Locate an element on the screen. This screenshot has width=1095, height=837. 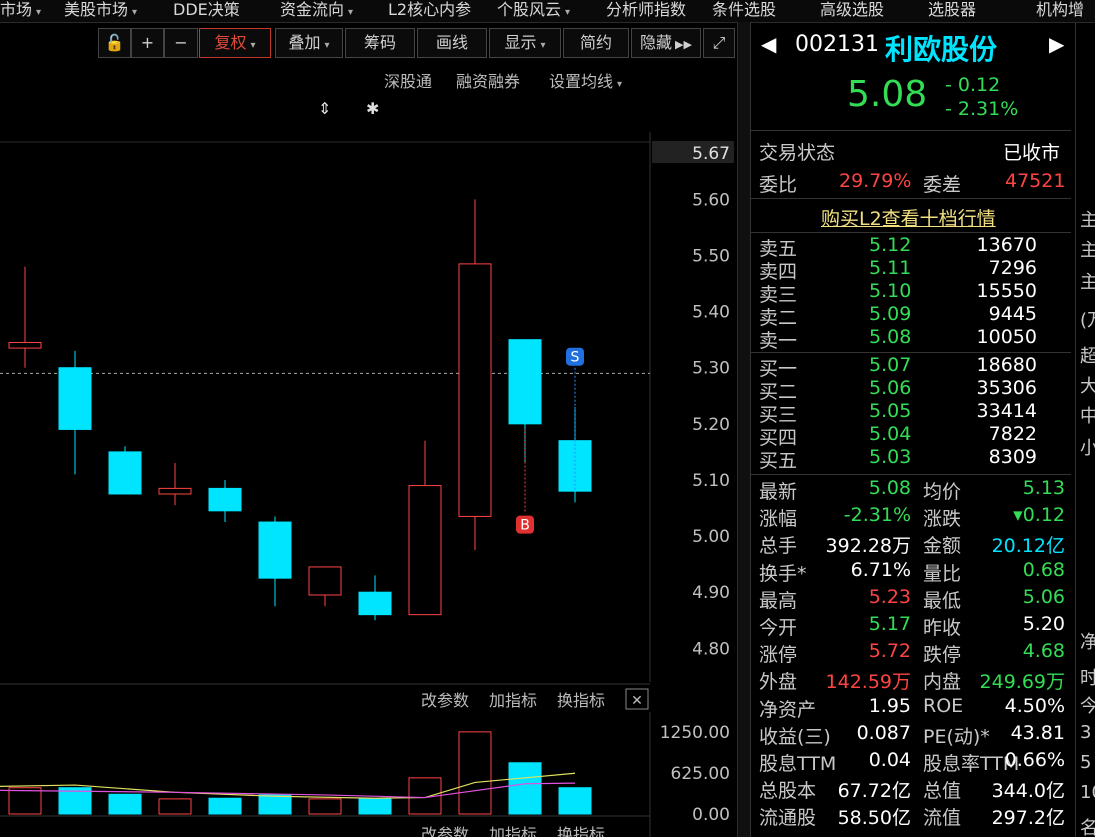
menu-item-label: 条件选股 is located at coordinates (744, 9).